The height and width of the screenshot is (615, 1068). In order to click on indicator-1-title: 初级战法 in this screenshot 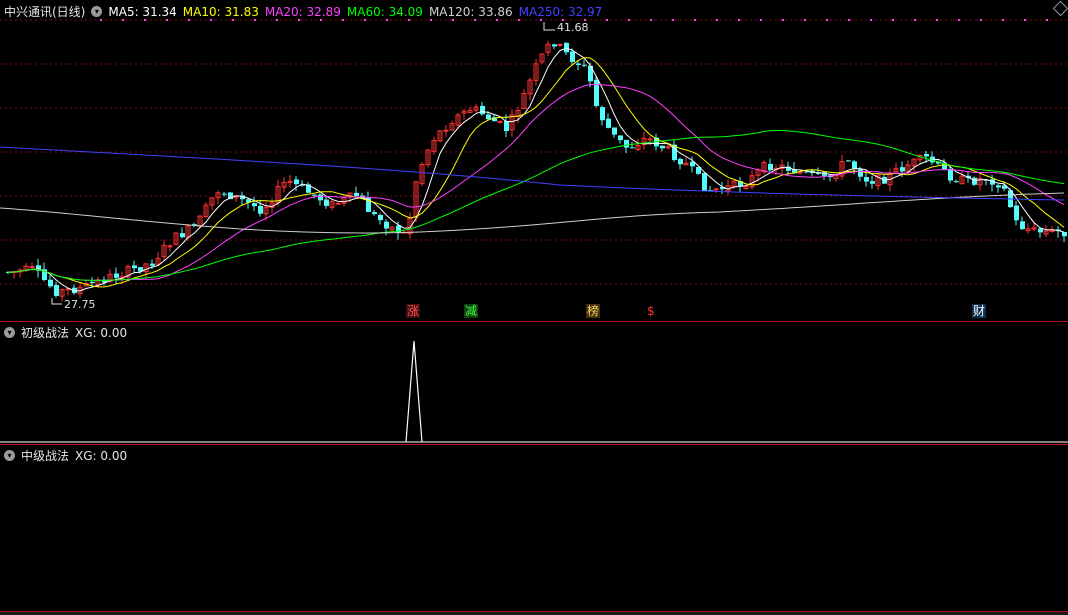, I will do `click(45, 333)`.